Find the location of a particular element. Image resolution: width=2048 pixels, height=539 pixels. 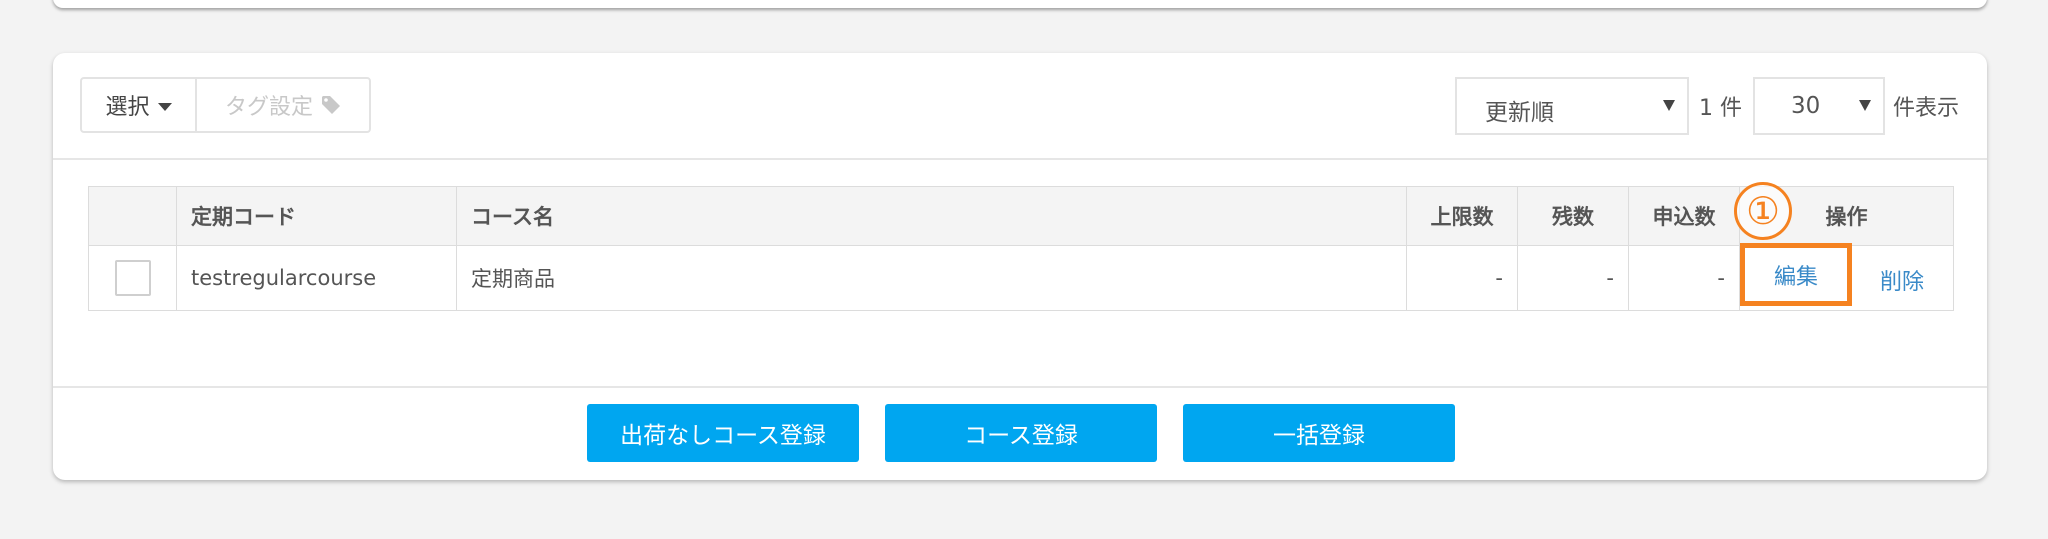

bulk-action-group: 選択 タグ設定 is located at coordinates (225, 105).